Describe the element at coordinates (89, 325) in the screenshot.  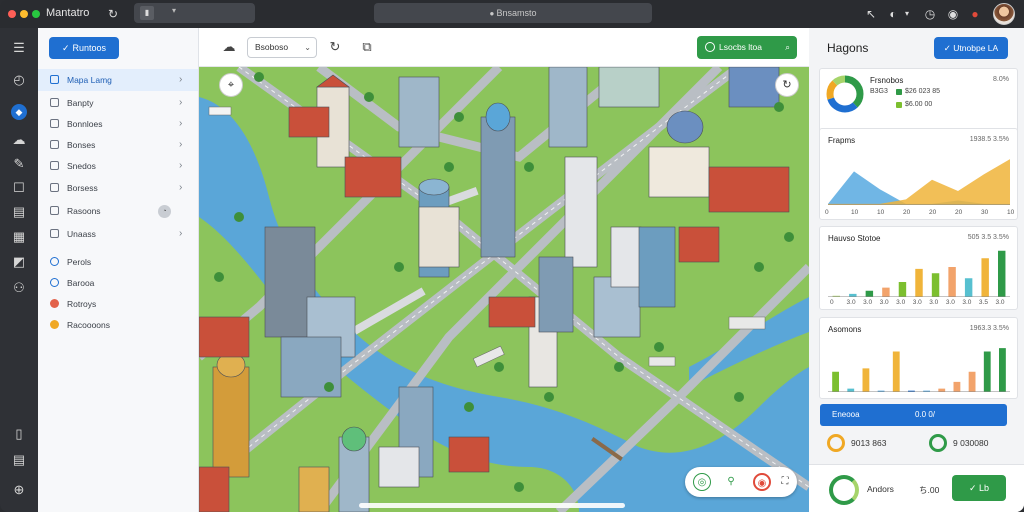
I see `sidebar-item-label: Racoooons` at that location.